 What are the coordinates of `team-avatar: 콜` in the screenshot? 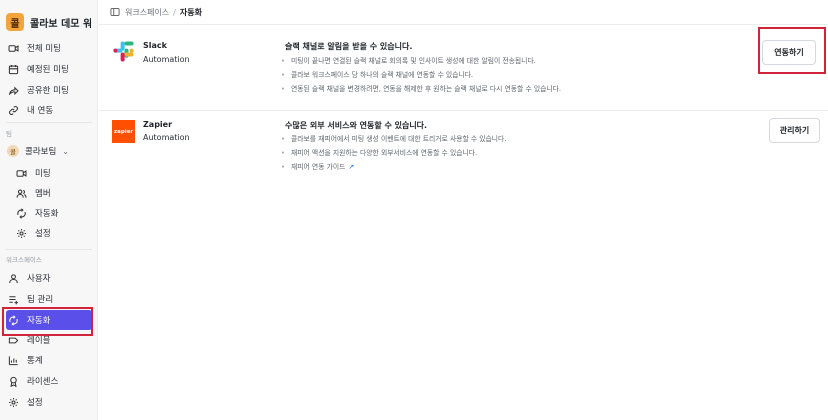 It's located at (13, 151).